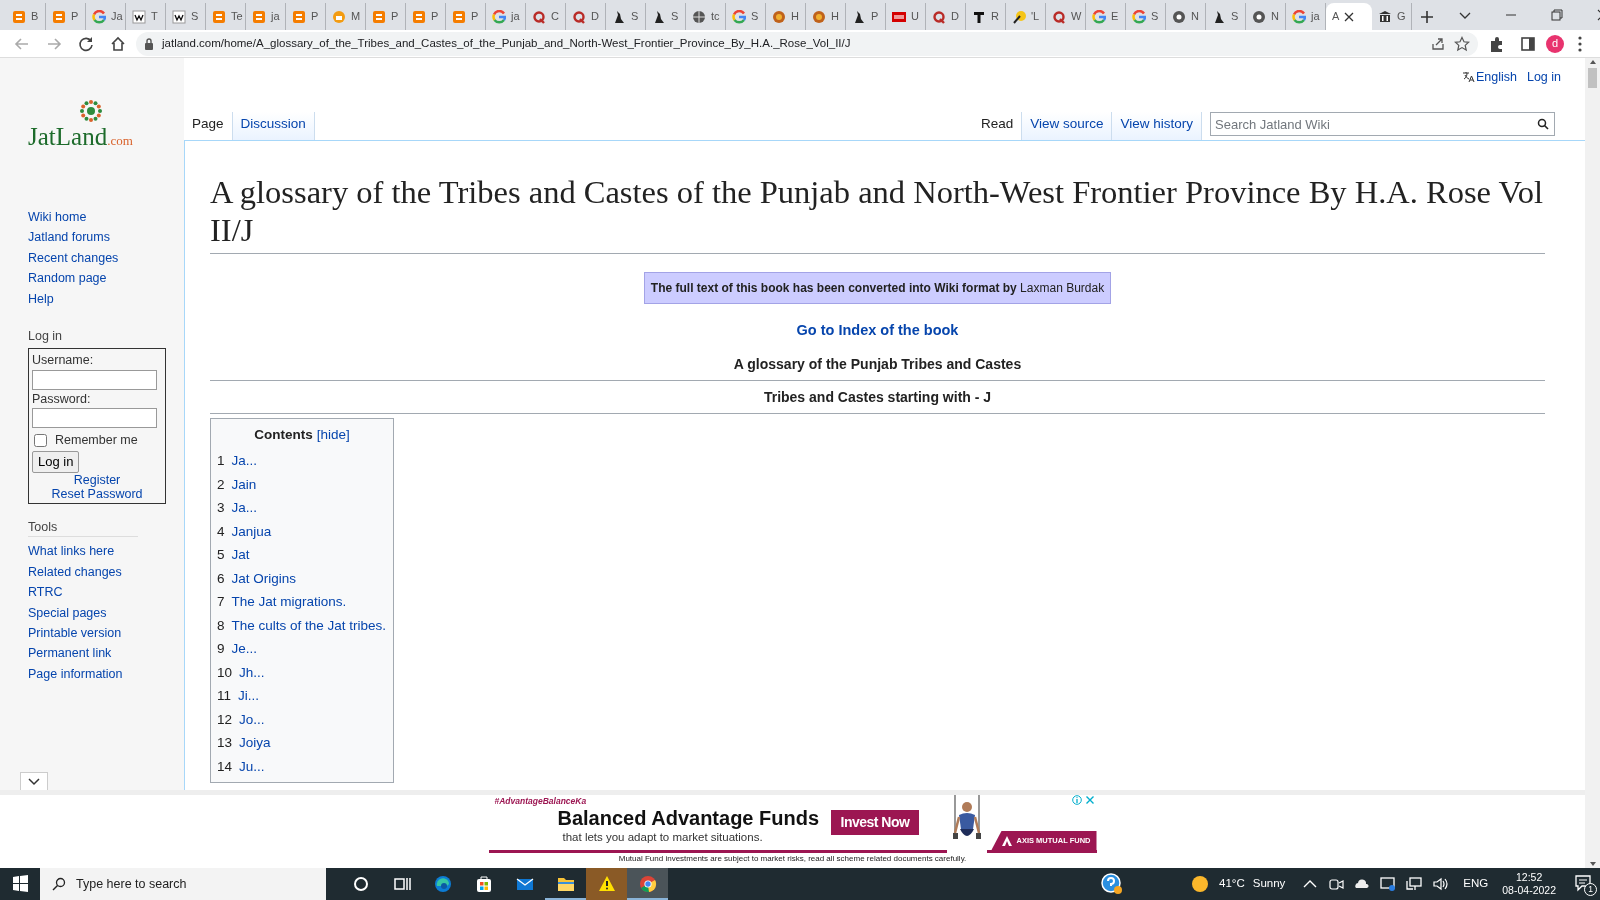 Image resolution: width=1600 pixels, height=900 pixels. What do you see at coordinates (1388, 884) in the screenshot?
I see `display-icon` at bounding box center [1388, 884].